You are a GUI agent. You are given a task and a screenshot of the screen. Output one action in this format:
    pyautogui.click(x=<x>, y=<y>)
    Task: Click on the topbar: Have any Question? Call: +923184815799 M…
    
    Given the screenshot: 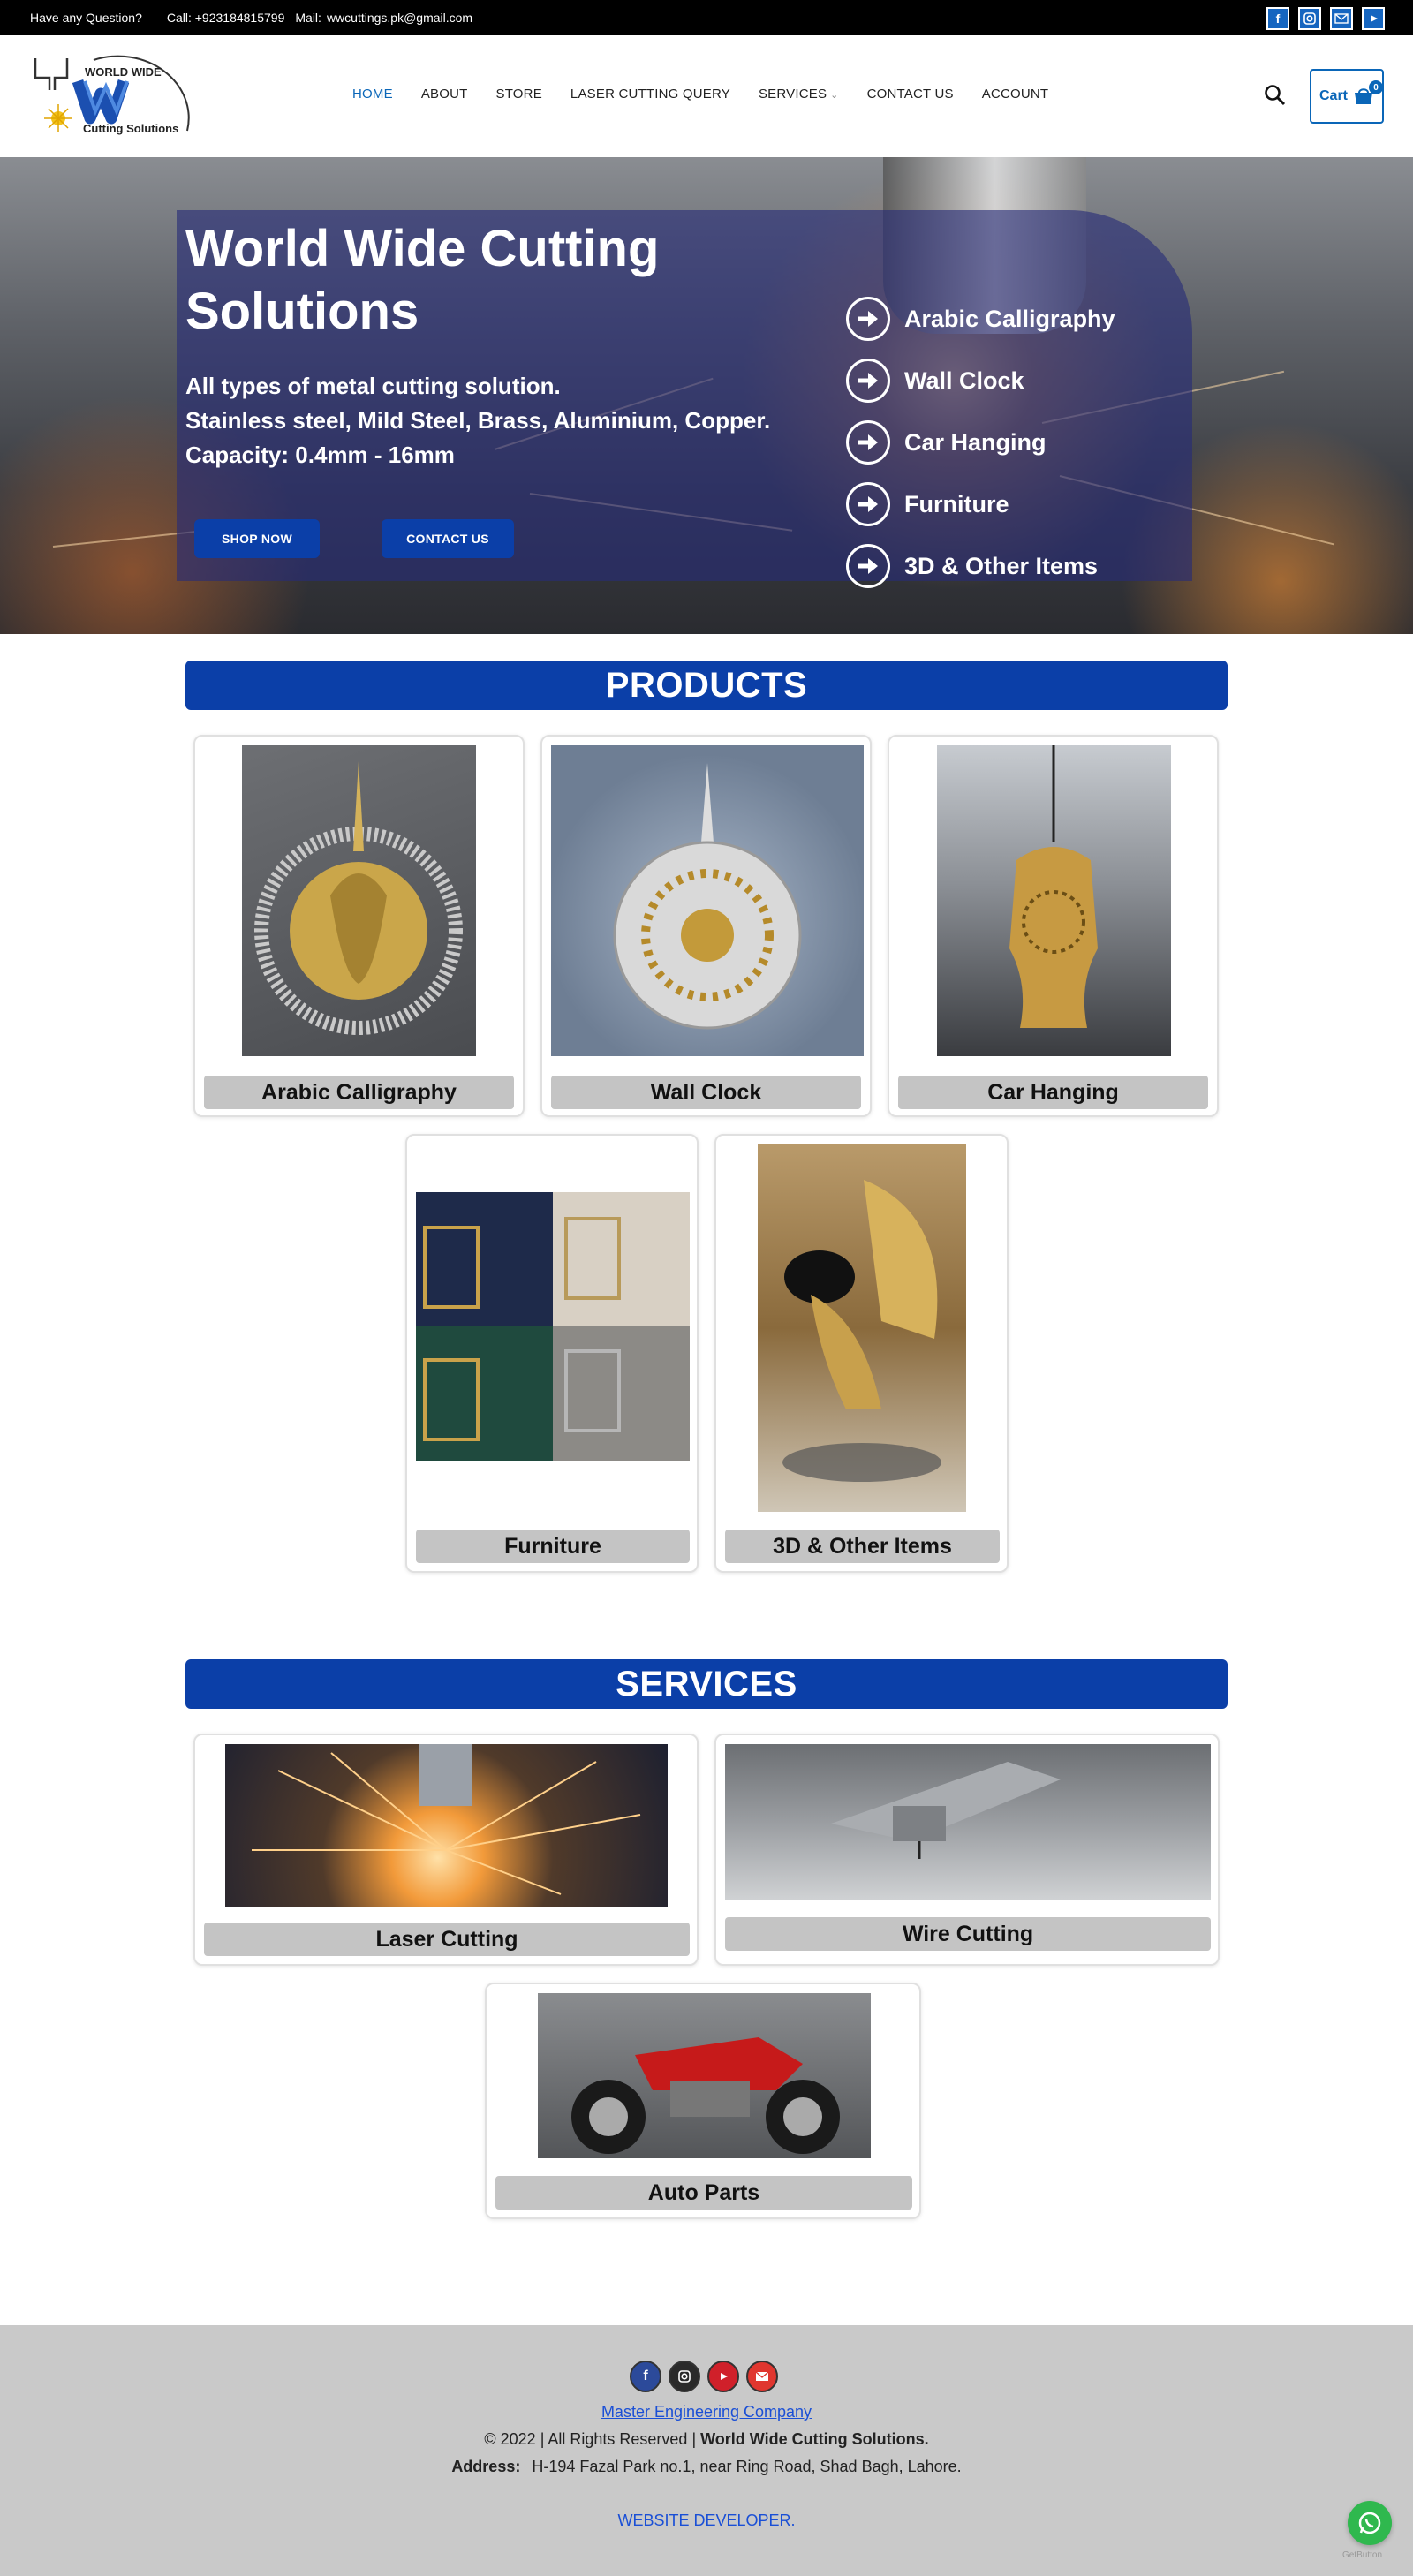 What is the action you would take?
    pyautogui.click(x=706, y=18)
    